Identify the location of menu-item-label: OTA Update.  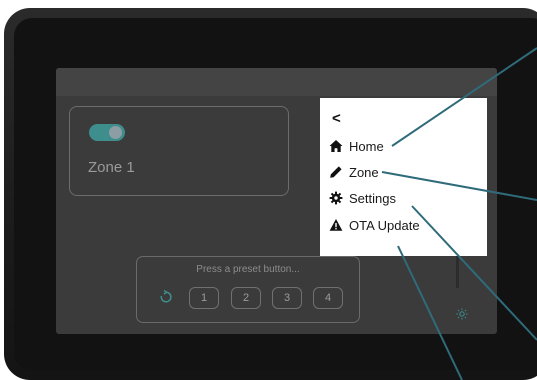
(384, 225).